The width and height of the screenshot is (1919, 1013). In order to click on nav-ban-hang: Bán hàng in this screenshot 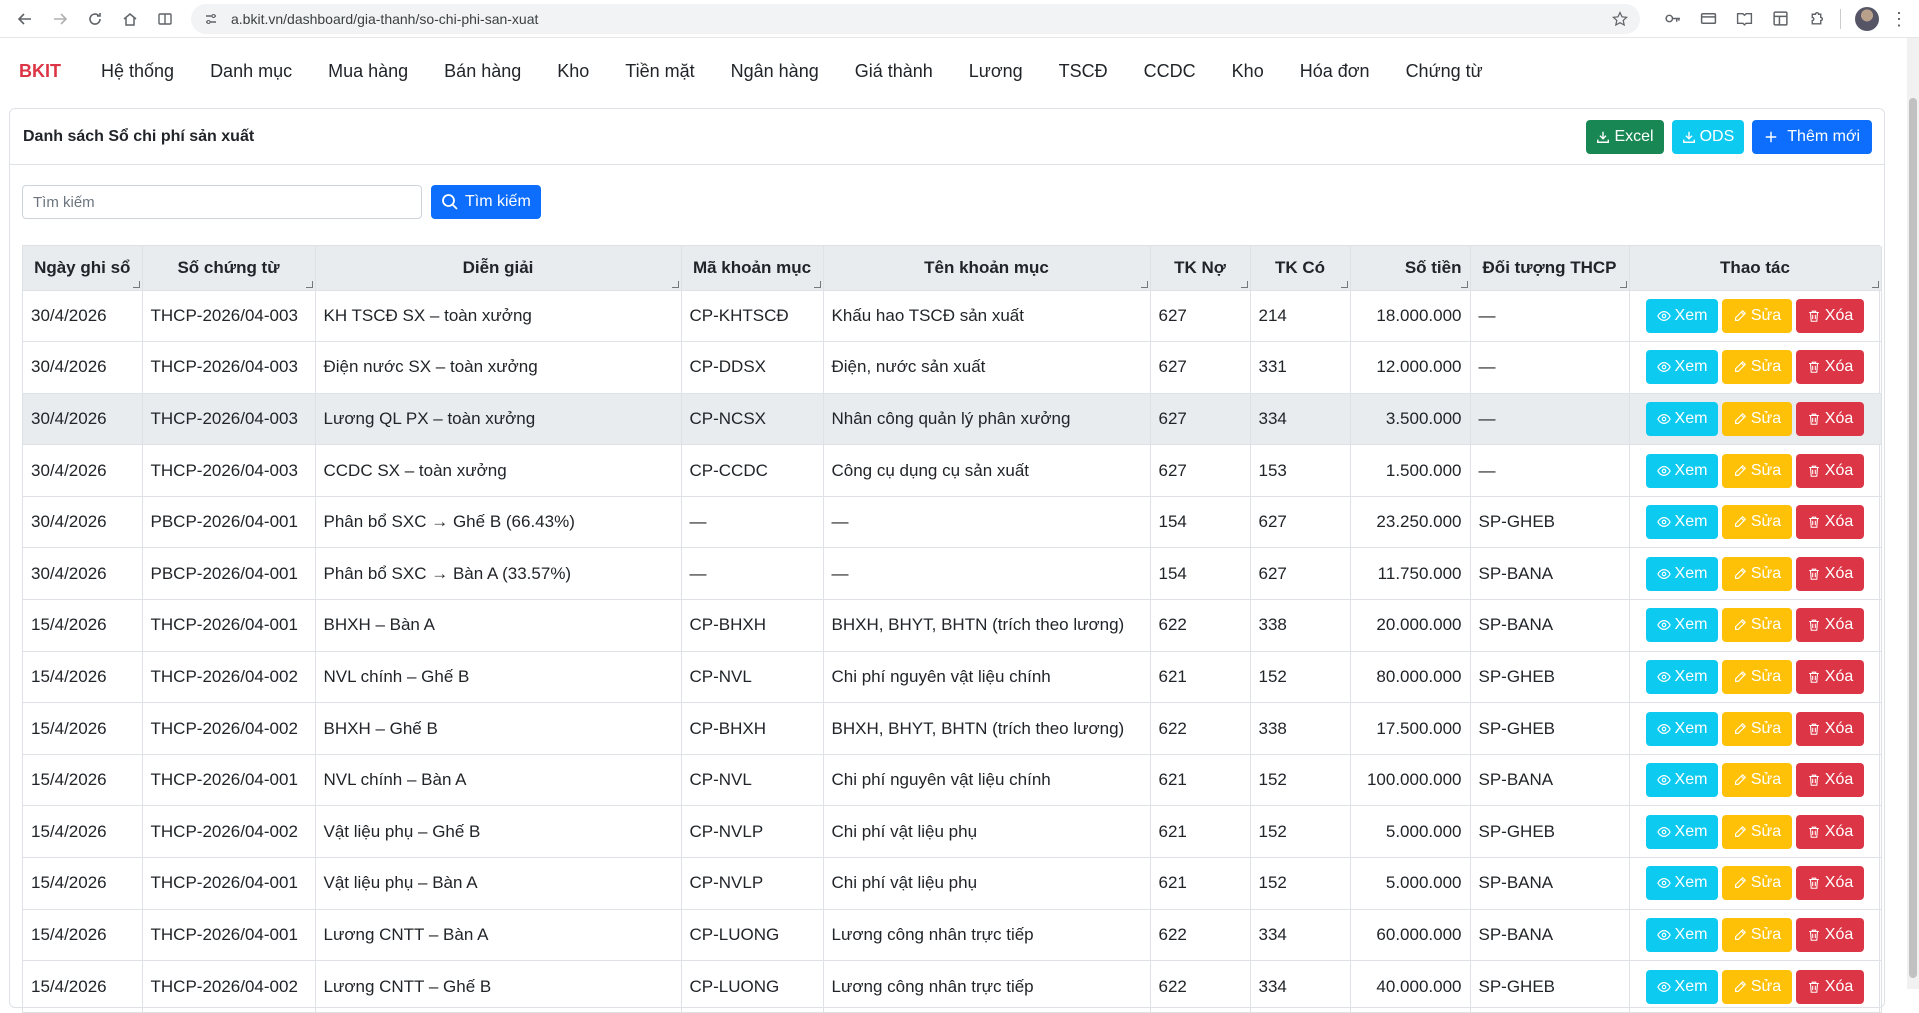, I will do `click(482, 71)`.